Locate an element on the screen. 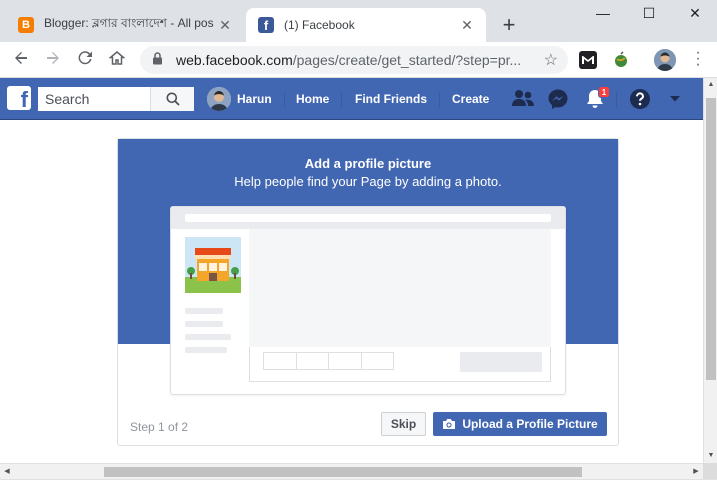 The height and width of the screenshot is (480, 717). tab-blogger: B Blogger: ব্লগার বাংলাদেশ - All pos ✕ is located at coordinates (126, 25).